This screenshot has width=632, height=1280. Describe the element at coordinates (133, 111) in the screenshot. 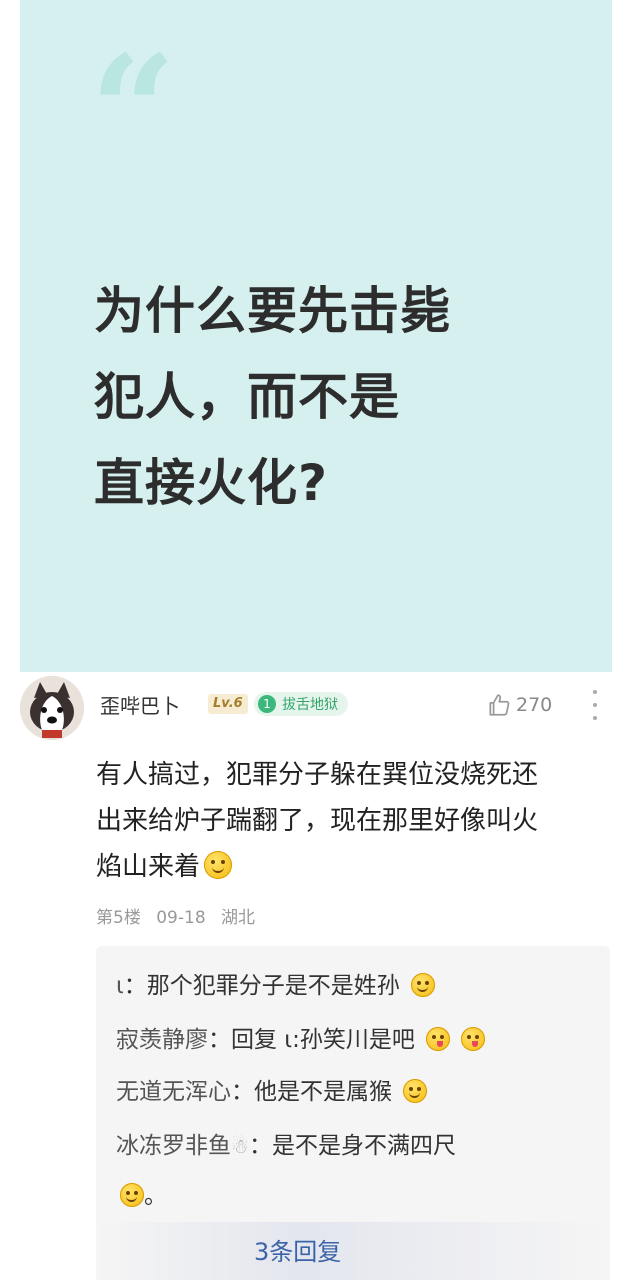

I see `quote-mark-icon: “` at that location.